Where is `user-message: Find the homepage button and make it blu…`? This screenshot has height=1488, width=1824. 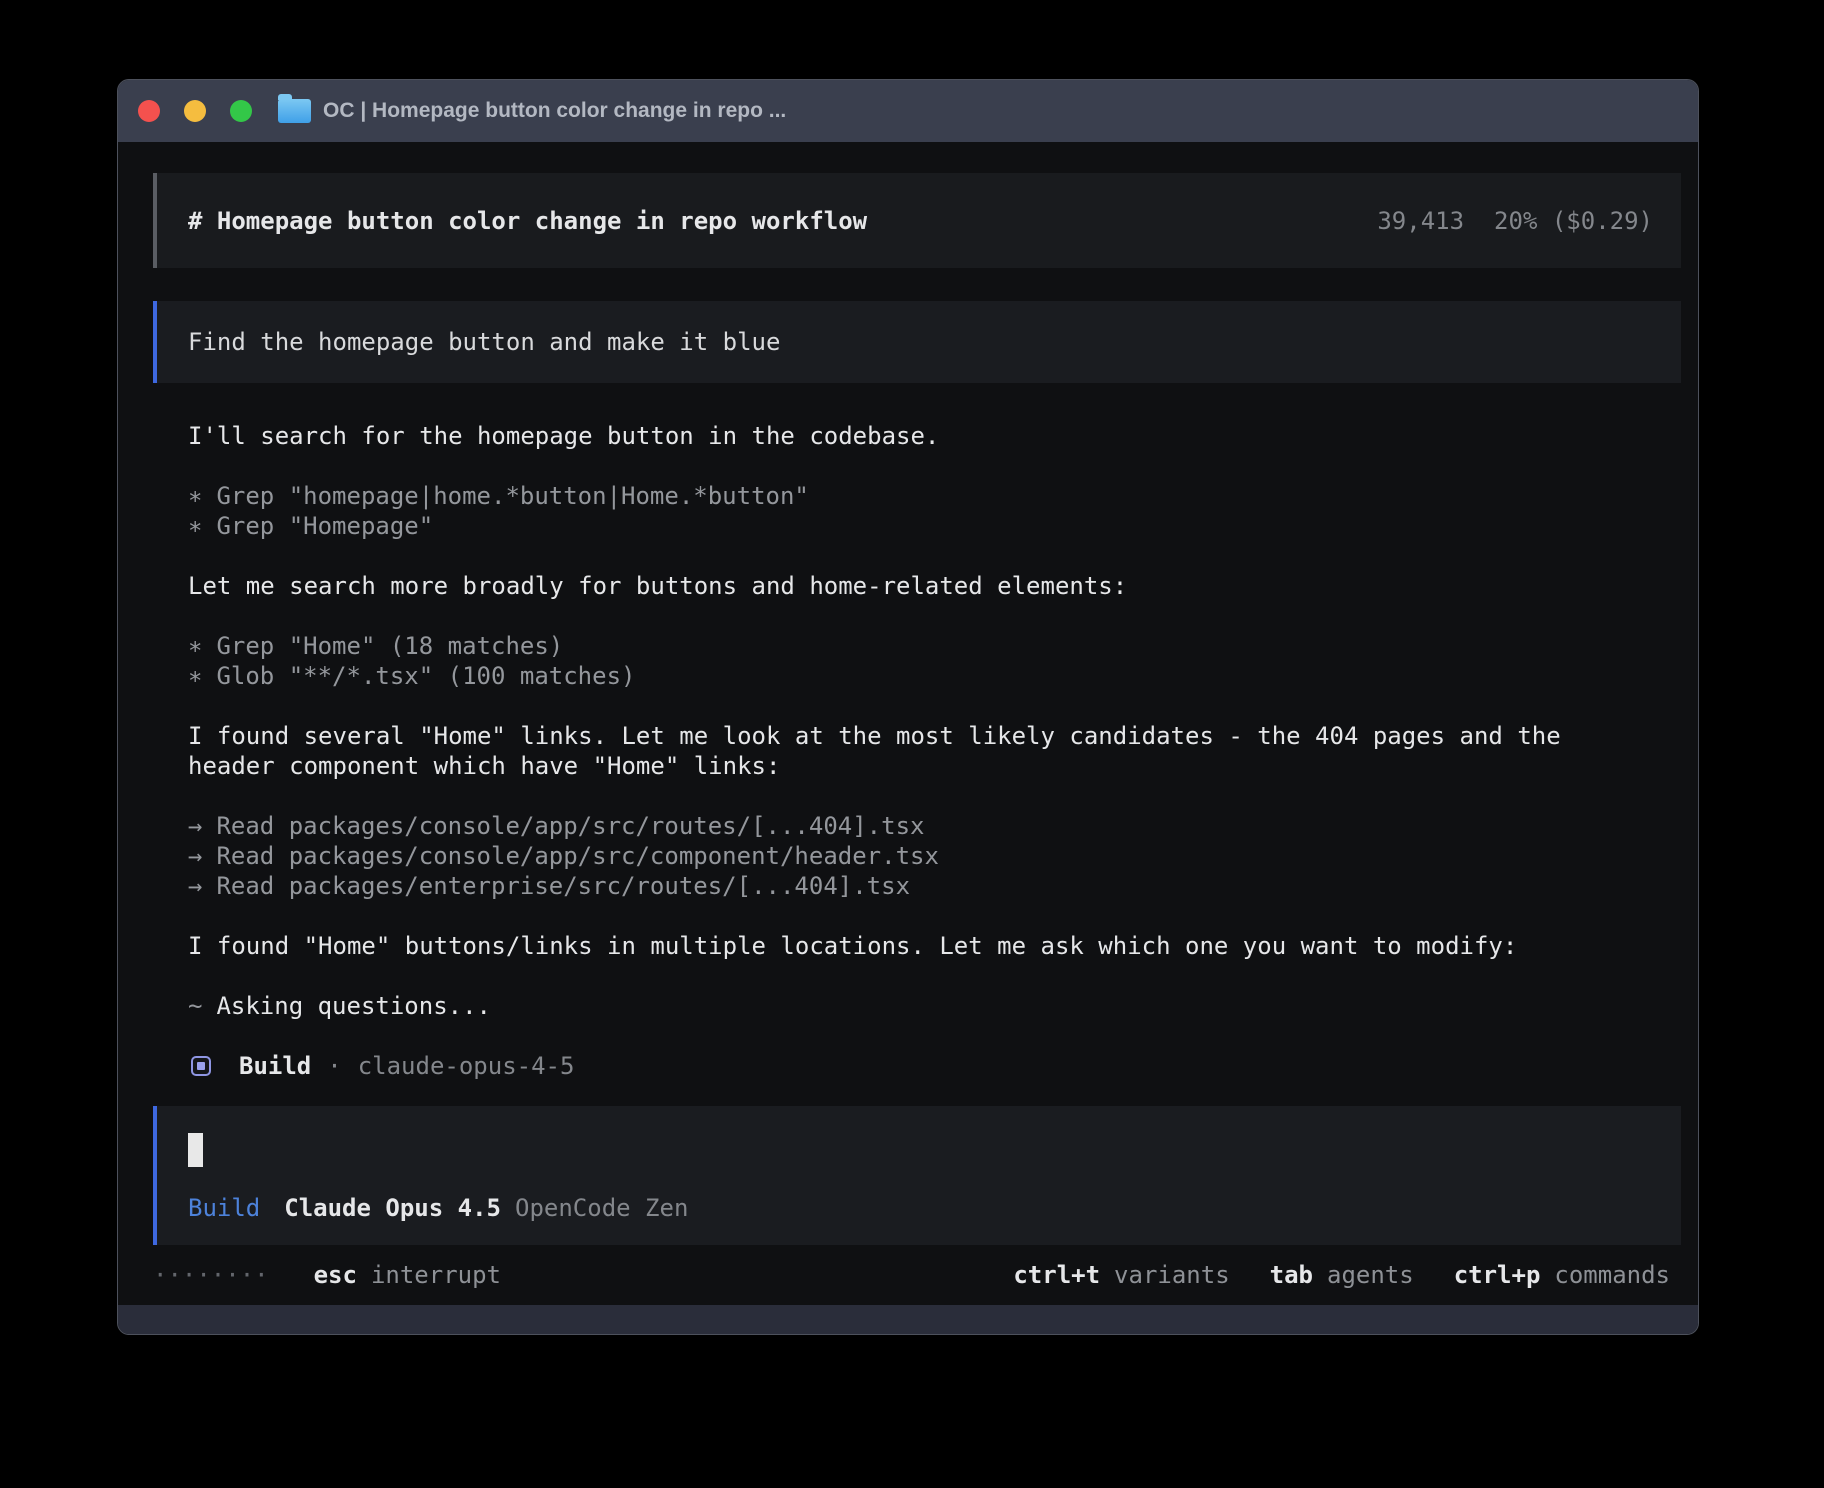
user-message: Find the homepage button and make it blu… is located at coordinates (917, 342).